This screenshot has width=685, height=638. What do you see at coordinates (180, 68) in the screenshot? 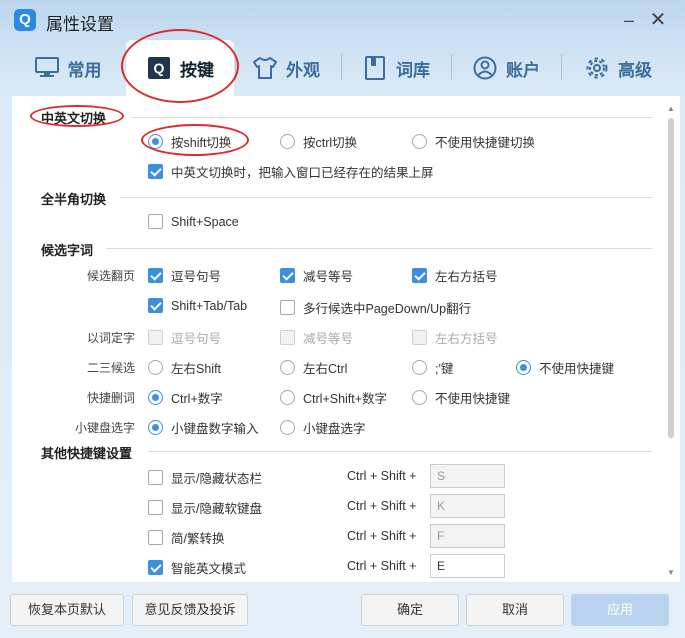
I see `tab-keys: Q 按键` at bounding box center [180, 68].